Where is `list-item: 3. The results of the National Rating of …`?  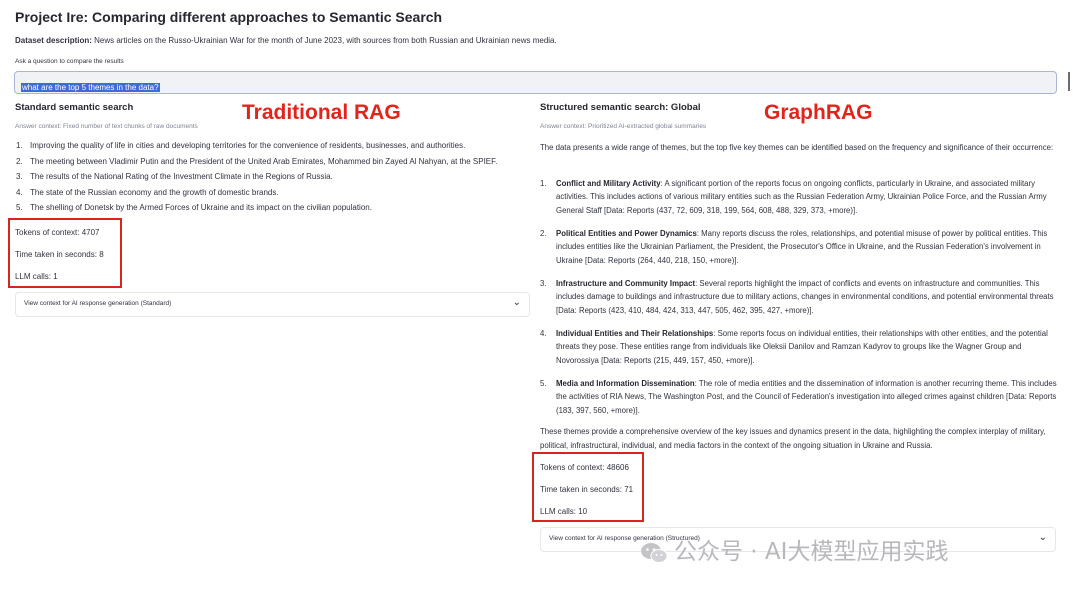
list-item: 3. The results of the National Rating of … is located at coordinates (174, 176).